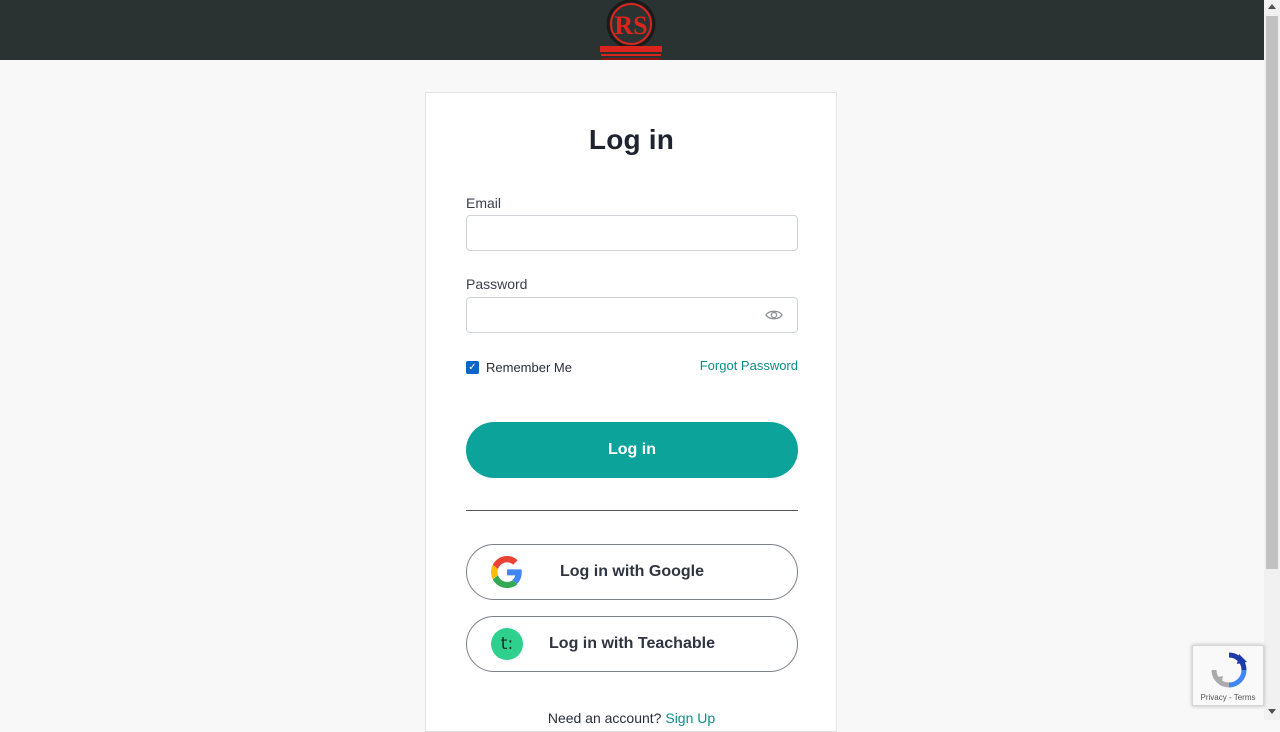 The image size is (1280, 732). I want to click on teachable-login-label: Log in with Teachable, so click(632, 643).